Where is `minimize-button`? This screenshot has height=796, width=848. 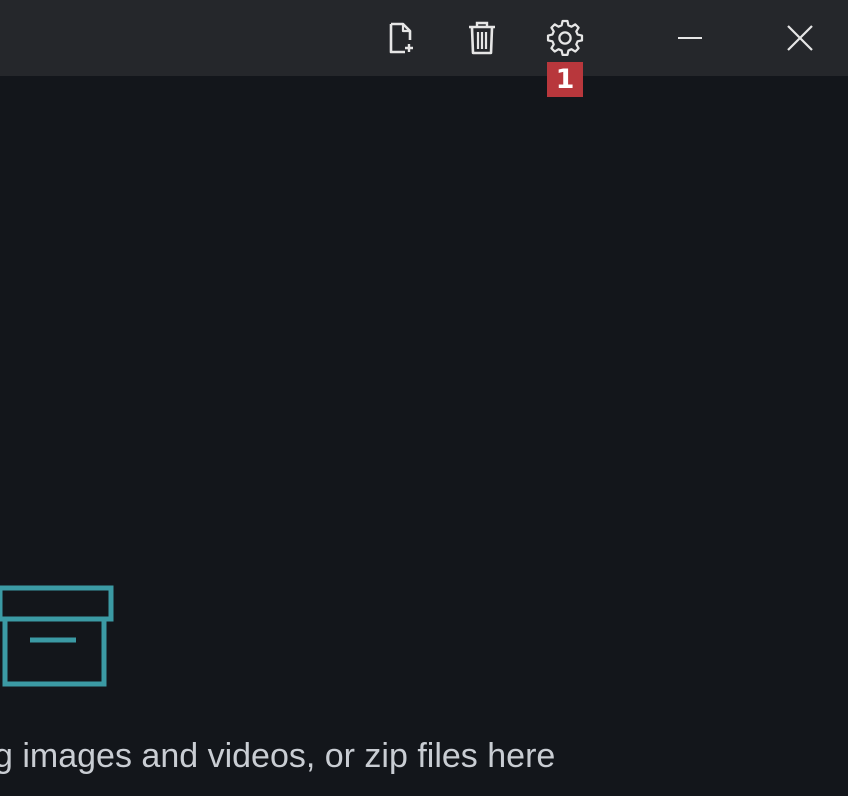 minimize-button is located at coordinates (690, 38).